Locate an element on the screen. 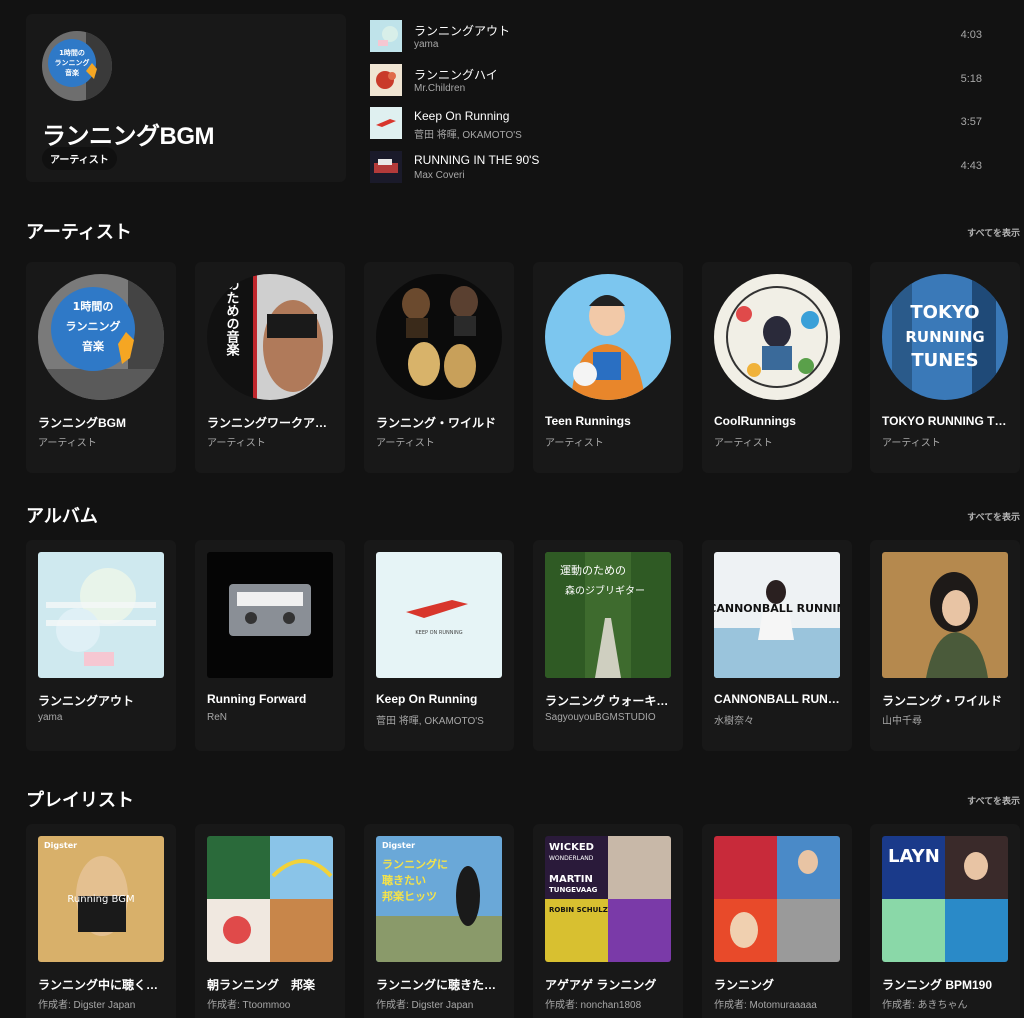 The height and width of the screenshot is (1018, 1024). song-artist: yama is located at coordinates (426, 44).